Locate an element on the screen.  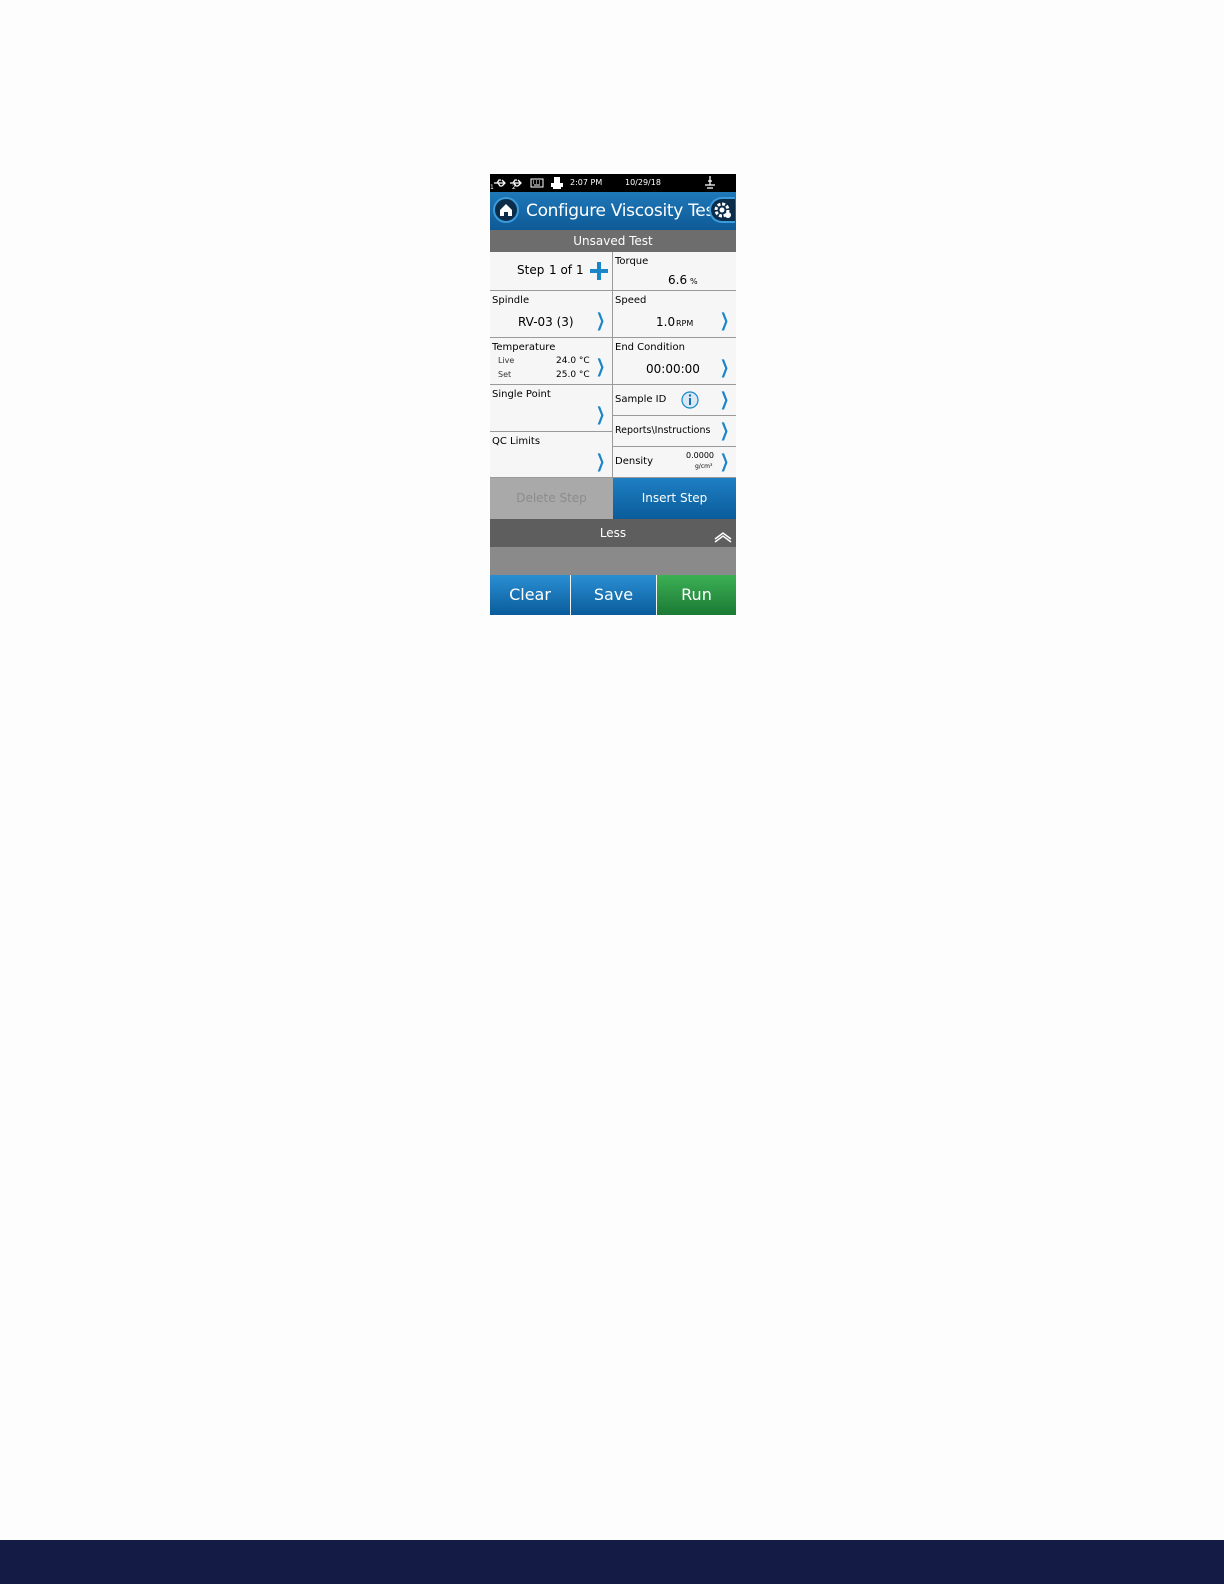
delete-step-button: Delete Step is located at coordinates (551, 498).